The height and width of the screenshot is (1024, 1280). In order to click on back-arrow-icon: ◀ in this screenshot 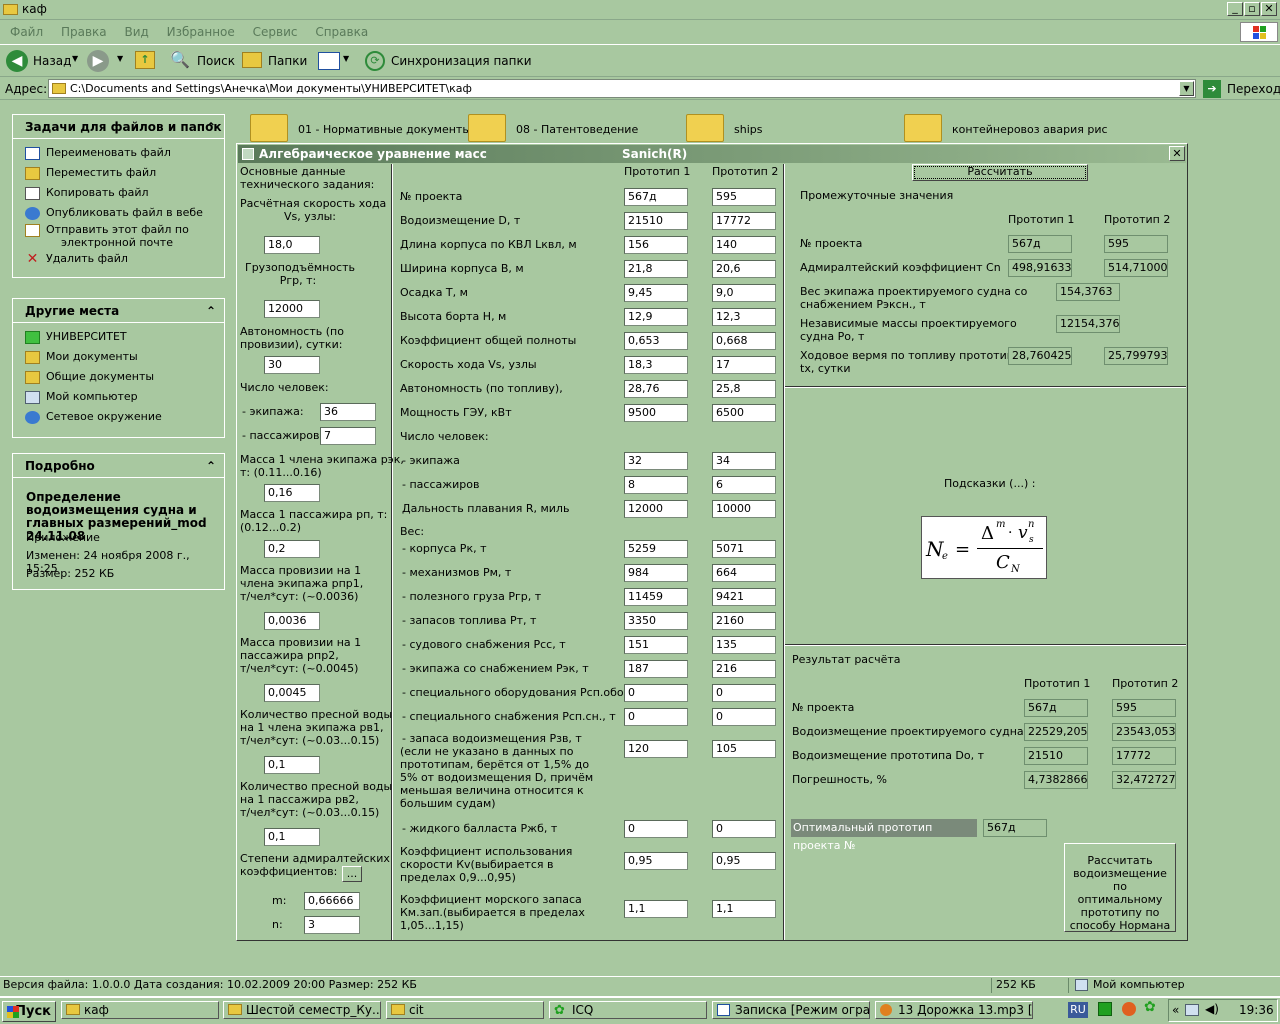, I will do `click(17, 61)`.